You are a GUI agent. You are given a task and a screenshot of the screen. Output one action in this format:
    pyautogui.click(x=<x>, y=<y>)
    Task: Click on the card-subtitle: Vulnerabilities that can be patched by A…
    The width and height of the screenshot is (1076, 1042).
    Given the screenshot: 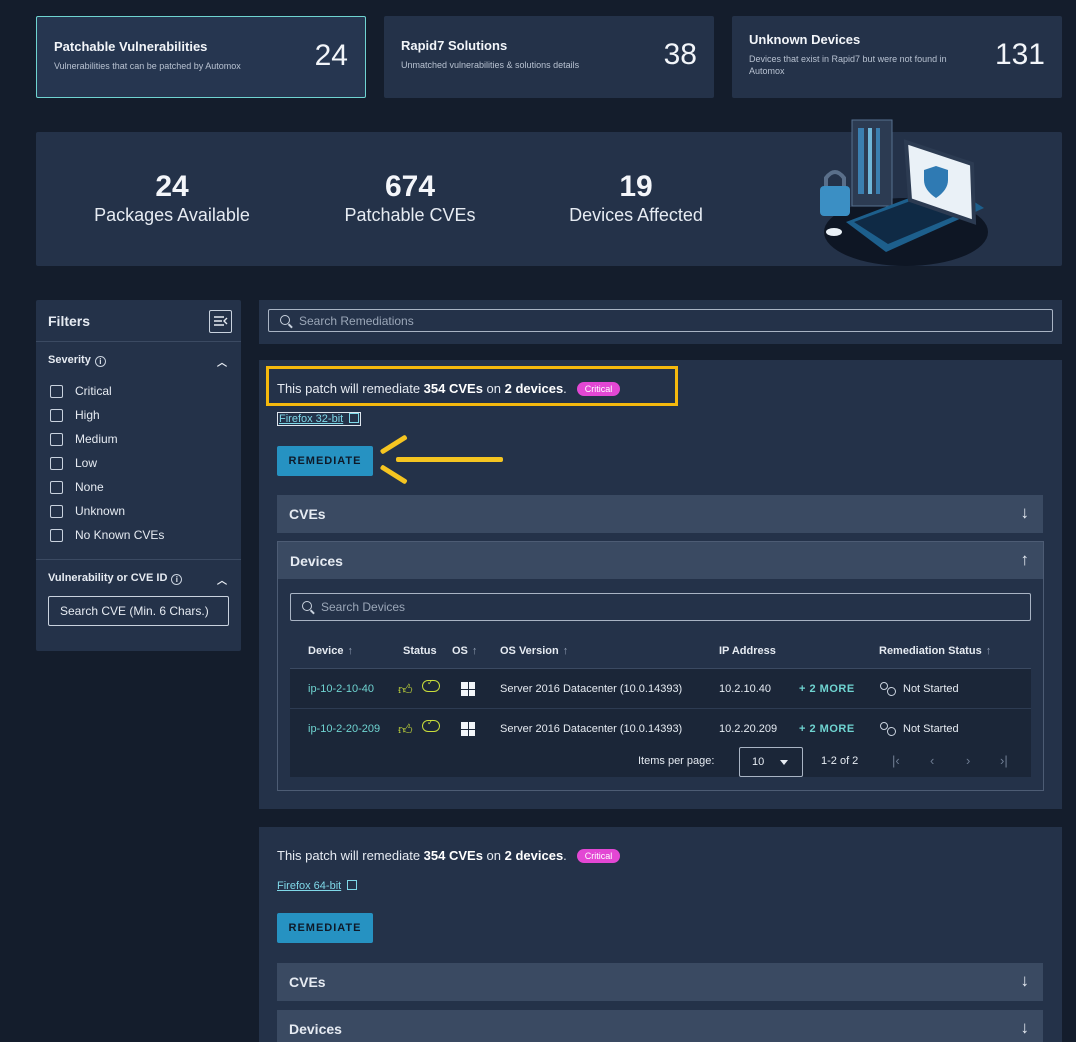 What is the action you would take?
    pyautogui.click(x=147, y=66)
    